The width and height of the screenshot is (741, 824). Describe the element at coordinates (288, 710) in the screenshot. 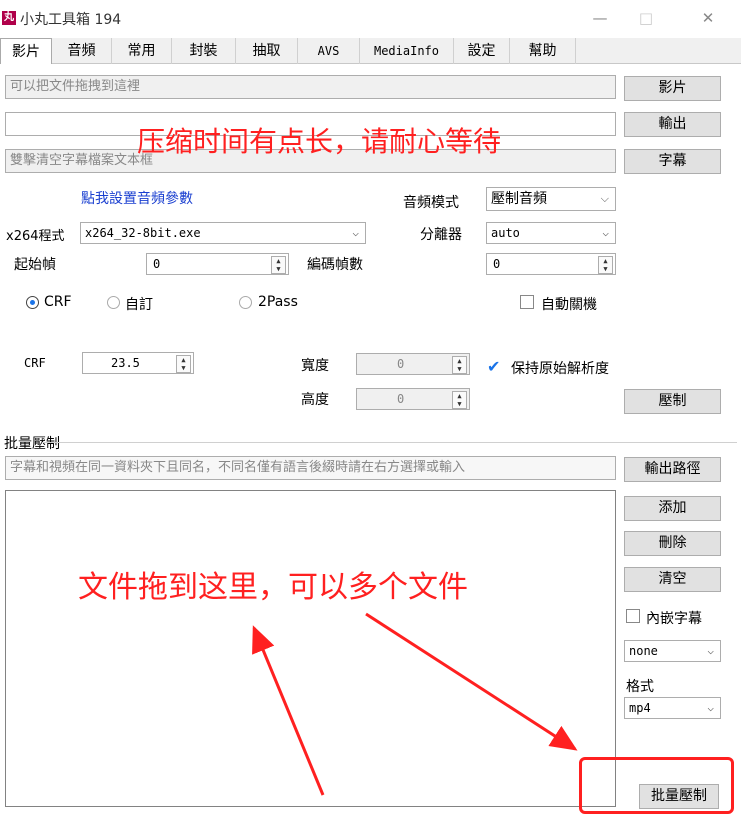

I see `arrow-up-icon` at that location.